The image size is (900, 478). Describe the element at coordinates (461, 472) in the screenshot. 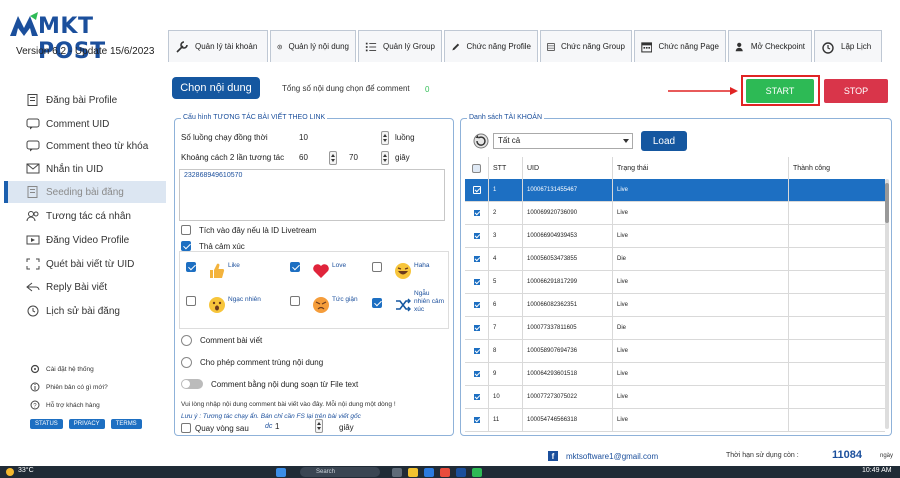

I see `mkt-post-taskbar-icon` at that location.